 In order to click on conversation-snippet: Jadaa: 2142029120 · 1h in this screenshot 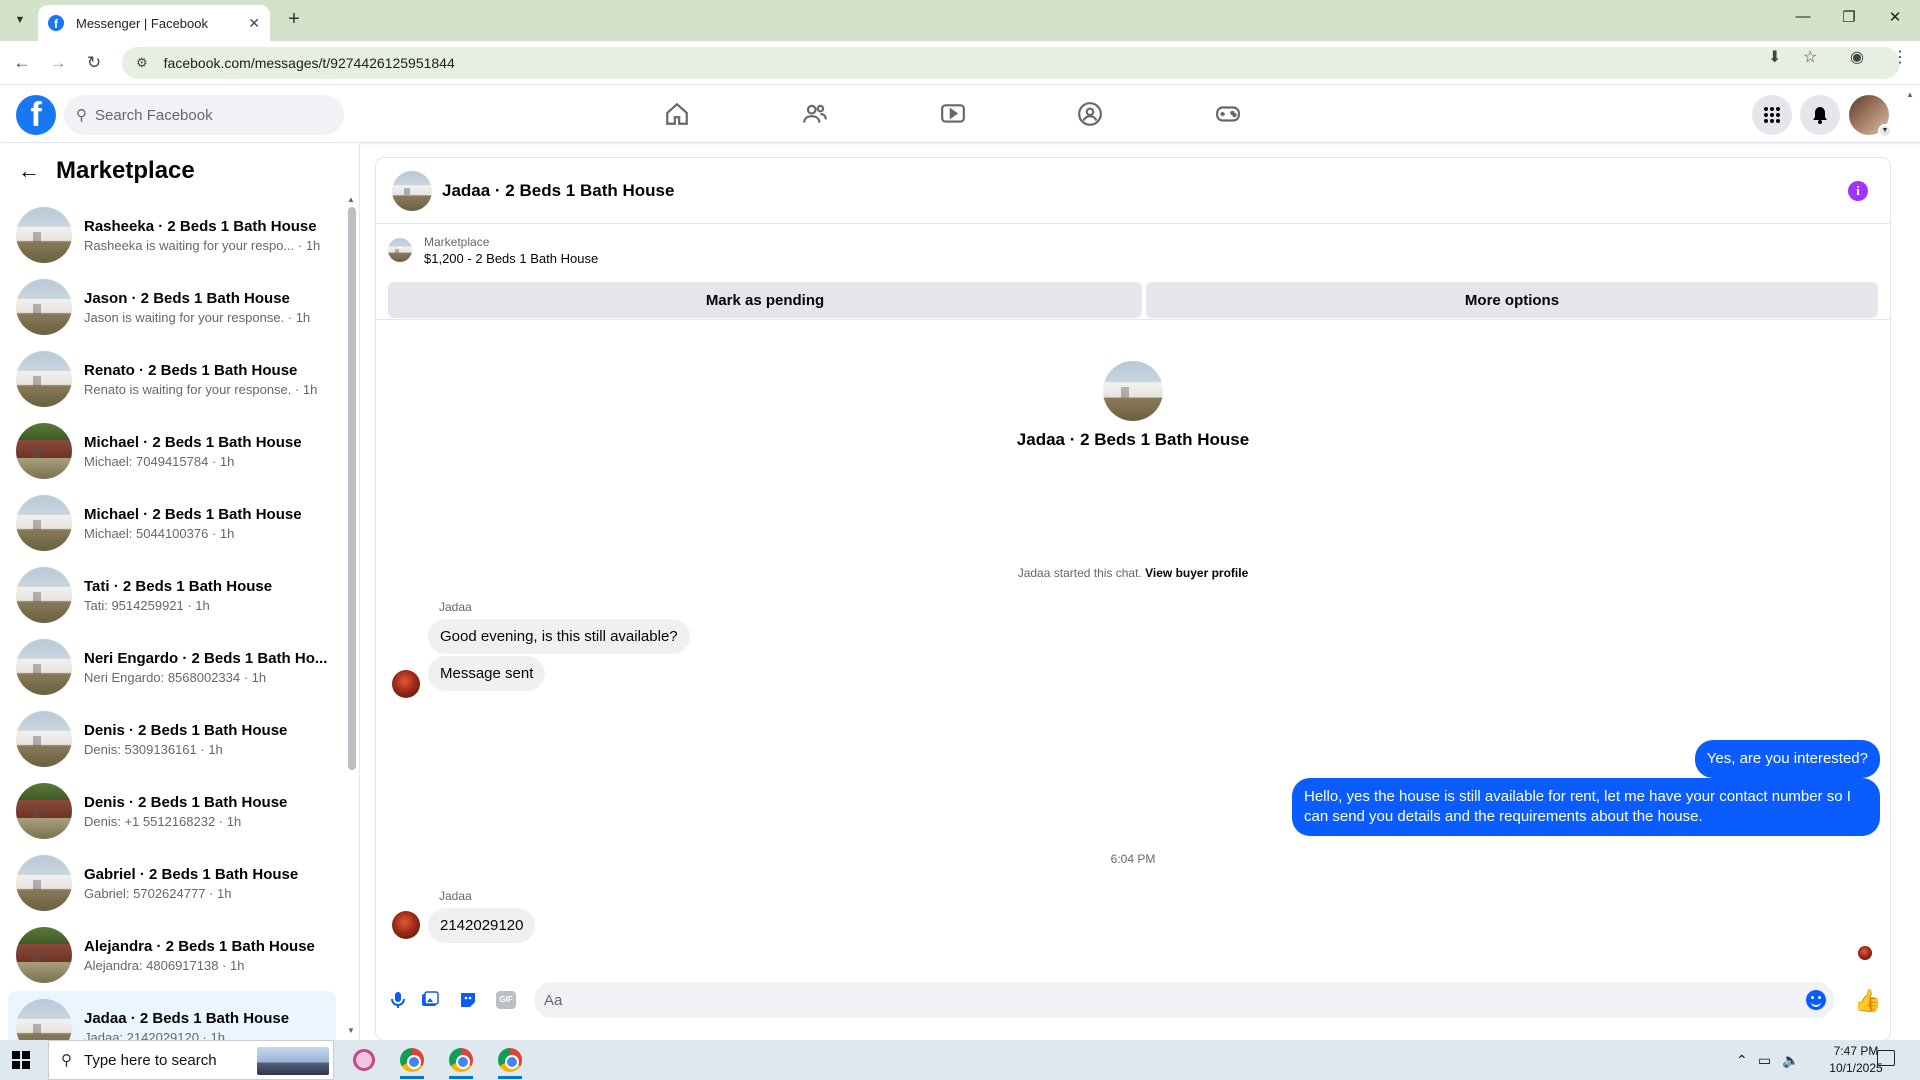, I will do `click(154, 1035)`.